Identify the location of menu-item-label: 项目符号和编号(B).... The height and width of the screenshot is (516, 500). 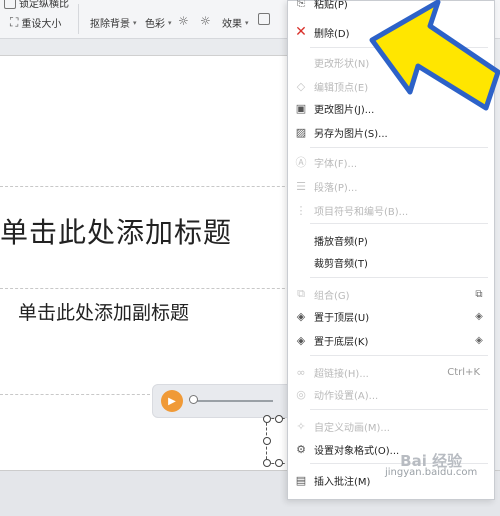
(361, 212).